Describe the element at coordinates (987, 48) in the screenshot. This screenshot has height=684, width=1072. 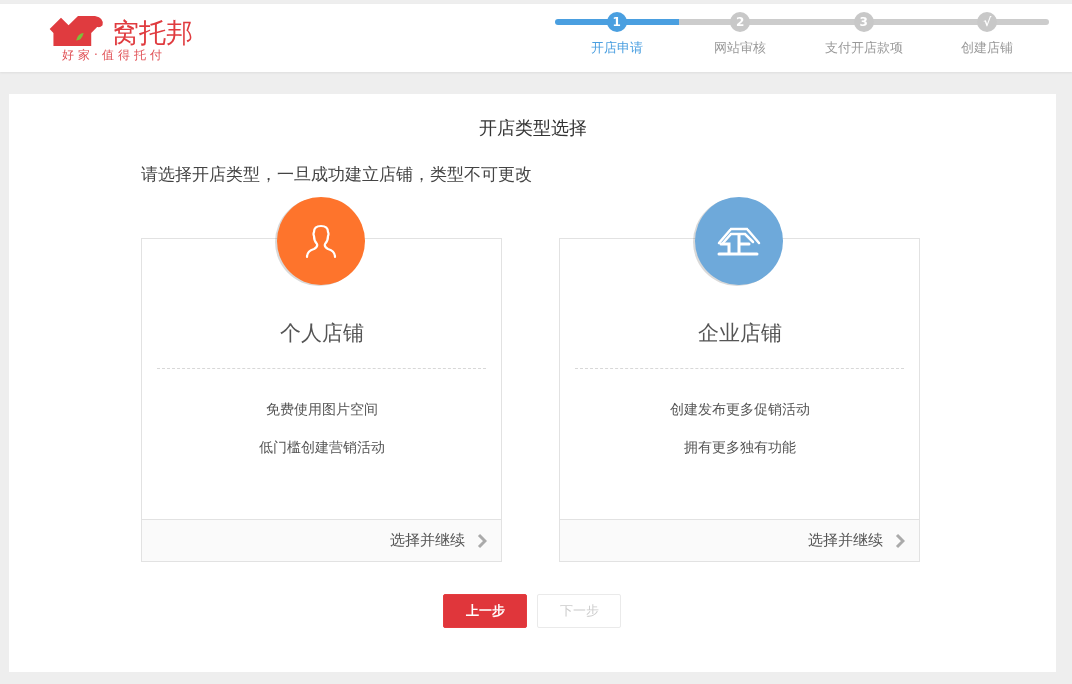
I see `step-label: 创建店铺` at that location.